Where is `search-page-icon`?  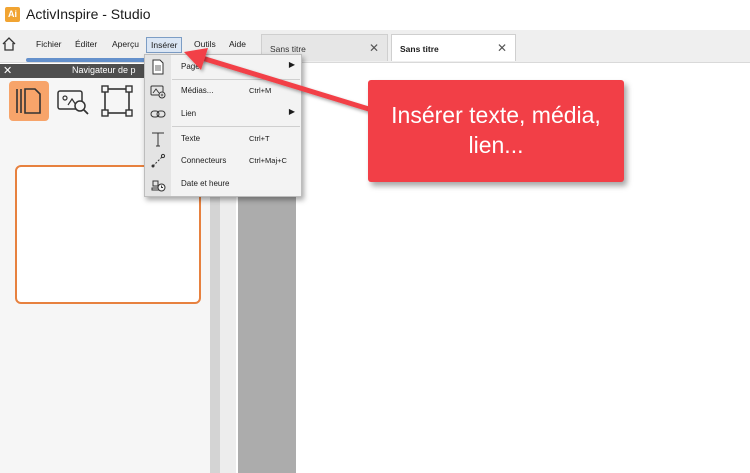
search-page-icon is located at coordinates (73, 101).